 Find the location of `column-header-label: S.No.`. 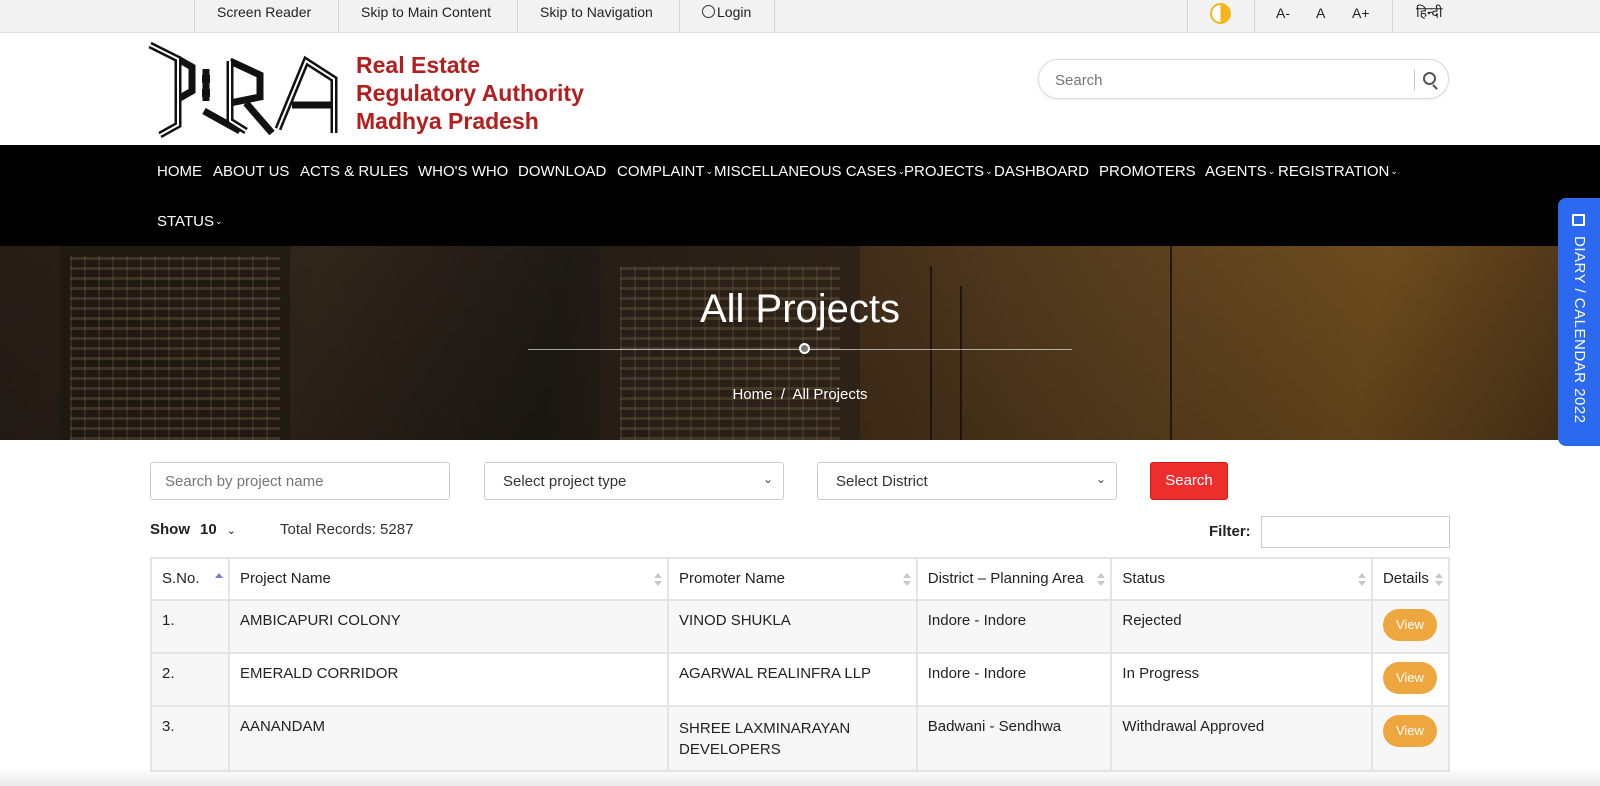

column-header-label: S.No. is located at coordinates (181, 578).